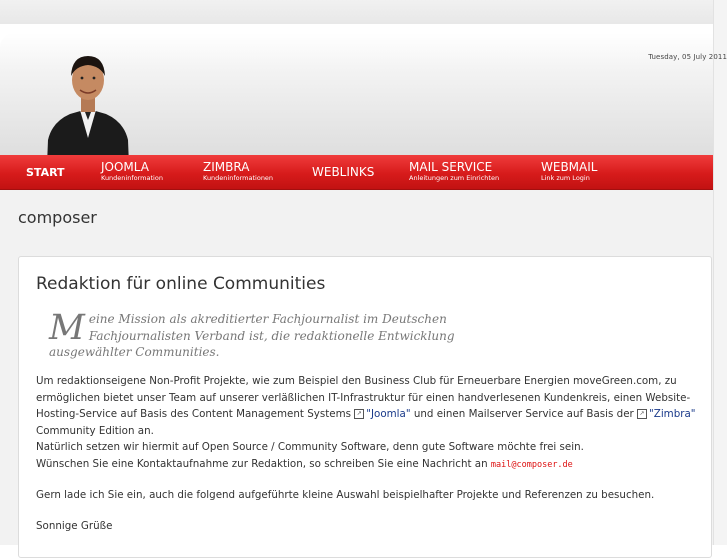  I want to click on scrollbar, so click(720, 272).